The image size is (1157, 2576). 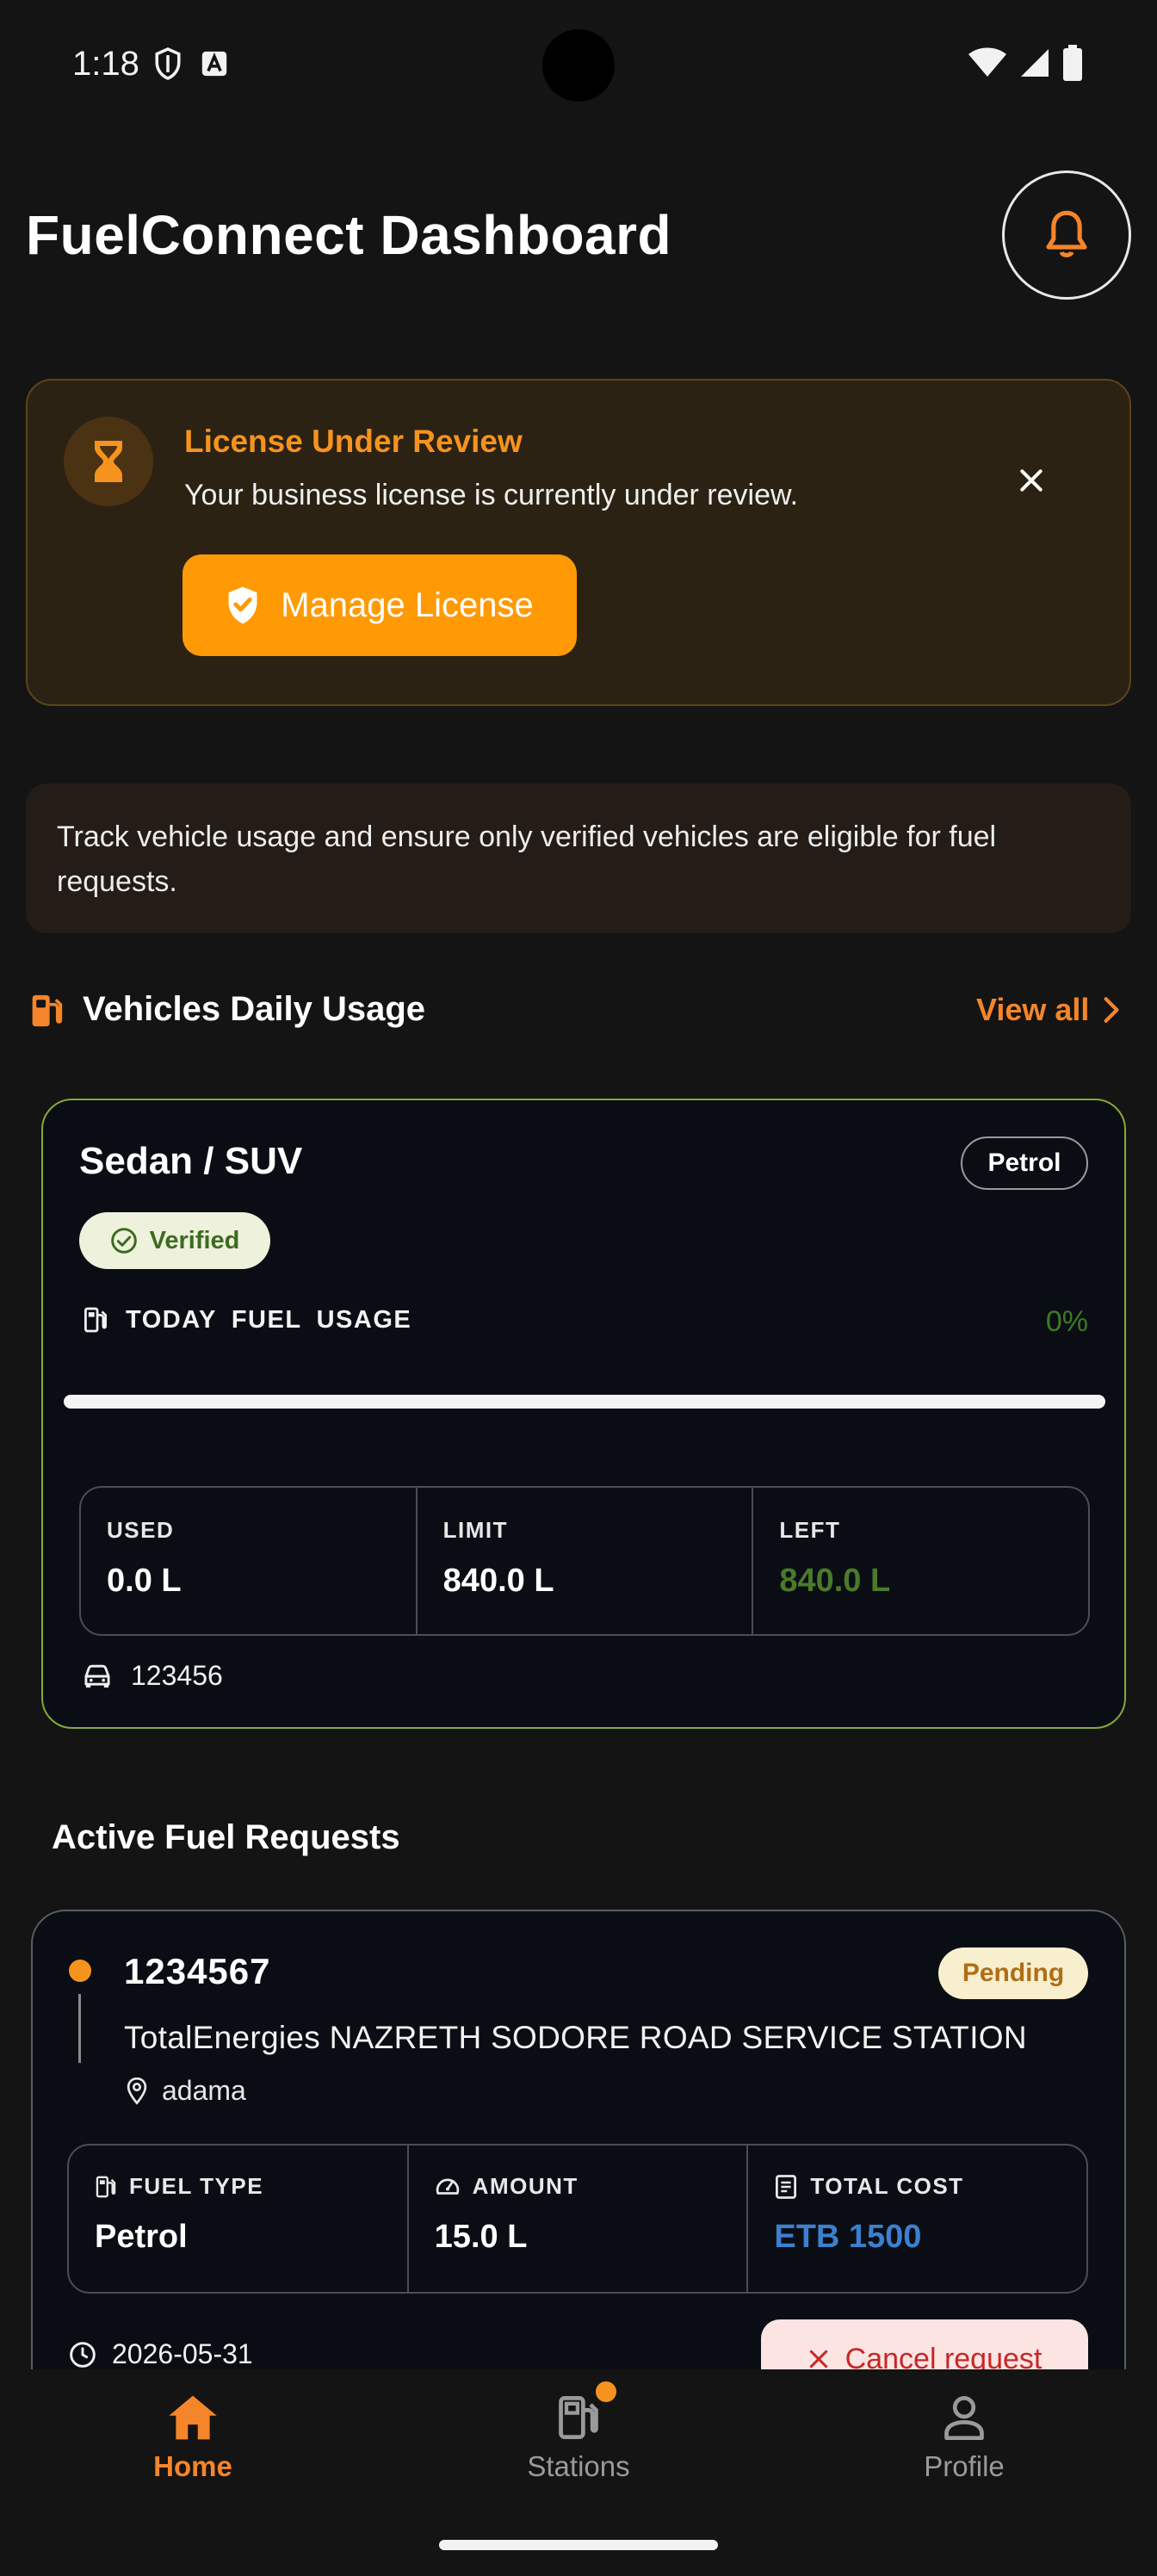 I want to click on license-banner-title: License Under Review, so click(x=353, y=442).